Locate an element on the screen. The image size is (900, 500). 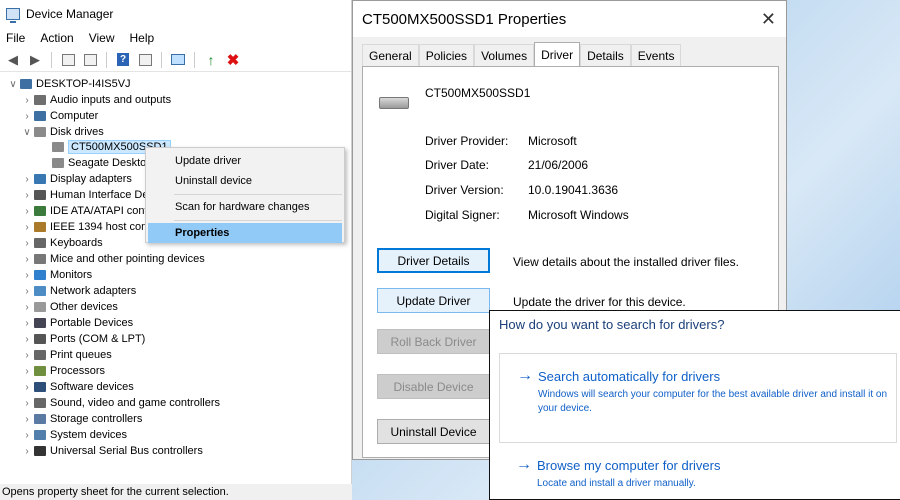
tree-item-hid: › Human Interface De is located at coordinates (84, 195).